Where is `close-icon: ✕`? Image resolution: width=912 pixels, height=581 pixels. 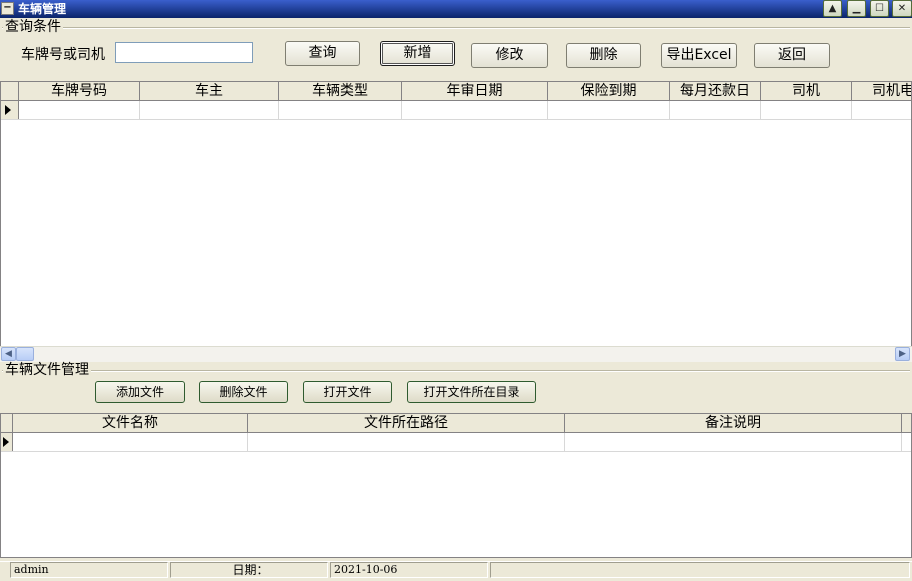 close-icon: ✕ is located at coordinates (902, 8).